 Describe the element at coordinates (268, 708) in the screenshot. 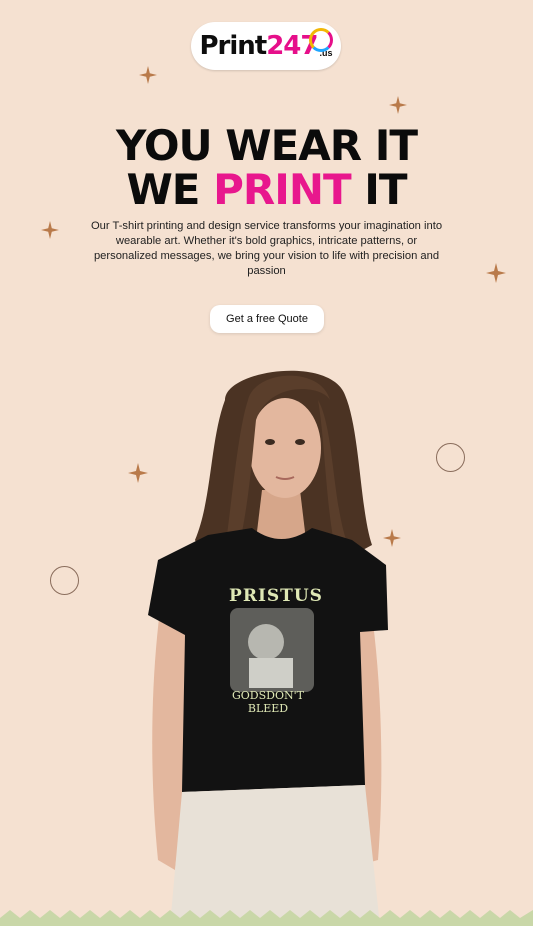

I see `shirt-print-caption-2: BLEED` at that location.